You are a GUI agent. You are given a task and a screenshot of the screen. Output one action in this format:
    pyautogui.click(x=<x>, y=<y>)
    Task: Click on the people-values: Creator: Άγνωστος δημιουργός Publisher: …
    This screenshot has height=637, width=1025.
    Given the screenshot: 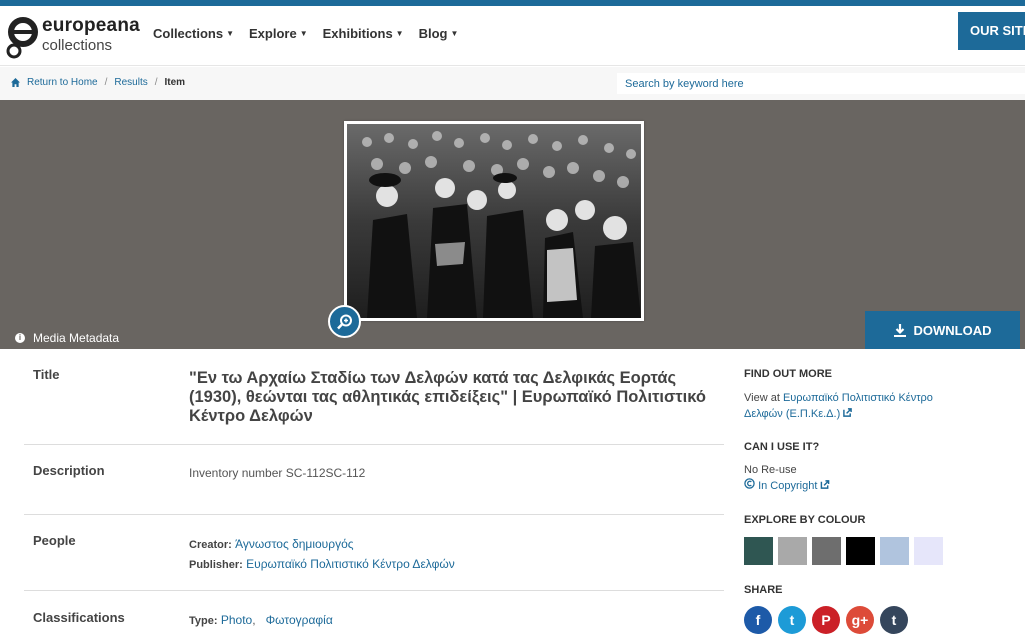 What is the action you would take?
    pyautogui.click(x=454, y=555)
    